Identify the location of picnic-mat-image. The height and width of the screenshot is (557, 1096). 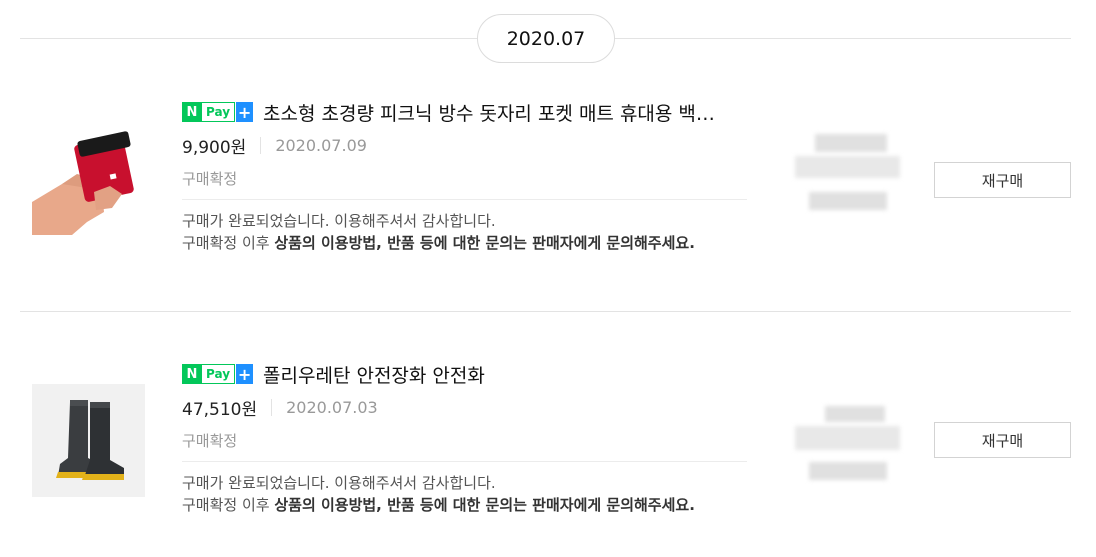
(88, 178).